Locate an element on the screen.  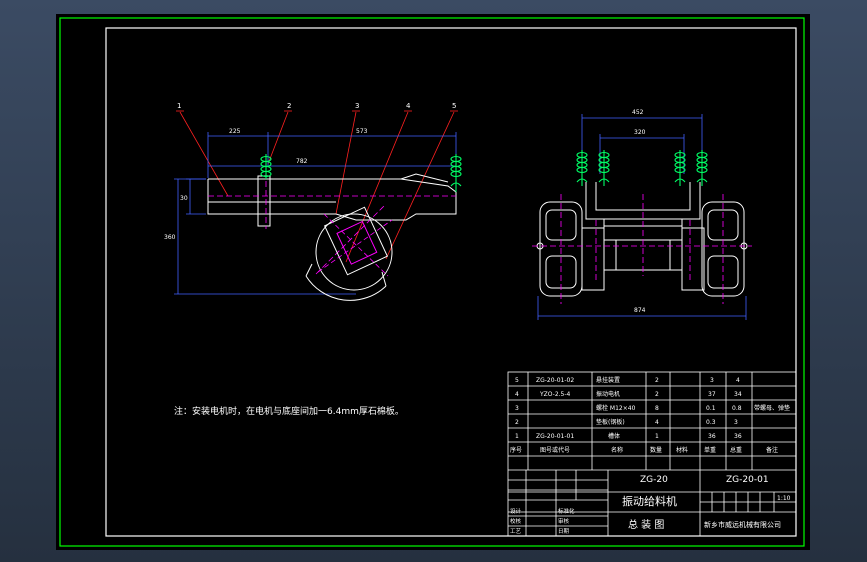
part-label-1: 1 is located at coordinates (179, 106).